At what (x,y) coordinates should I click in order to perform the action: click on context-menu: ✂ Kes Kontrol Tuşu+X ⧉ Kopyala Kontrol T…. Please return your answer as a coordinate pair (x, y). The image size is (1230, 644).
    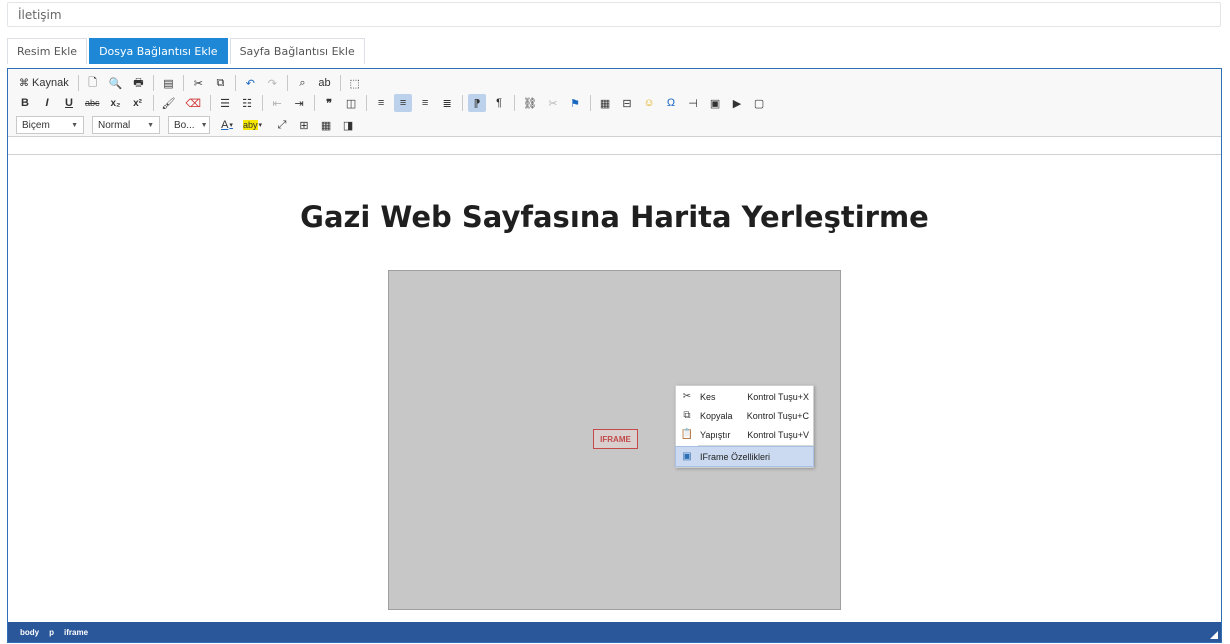
    Looking at the image, I should click on (744, 426).